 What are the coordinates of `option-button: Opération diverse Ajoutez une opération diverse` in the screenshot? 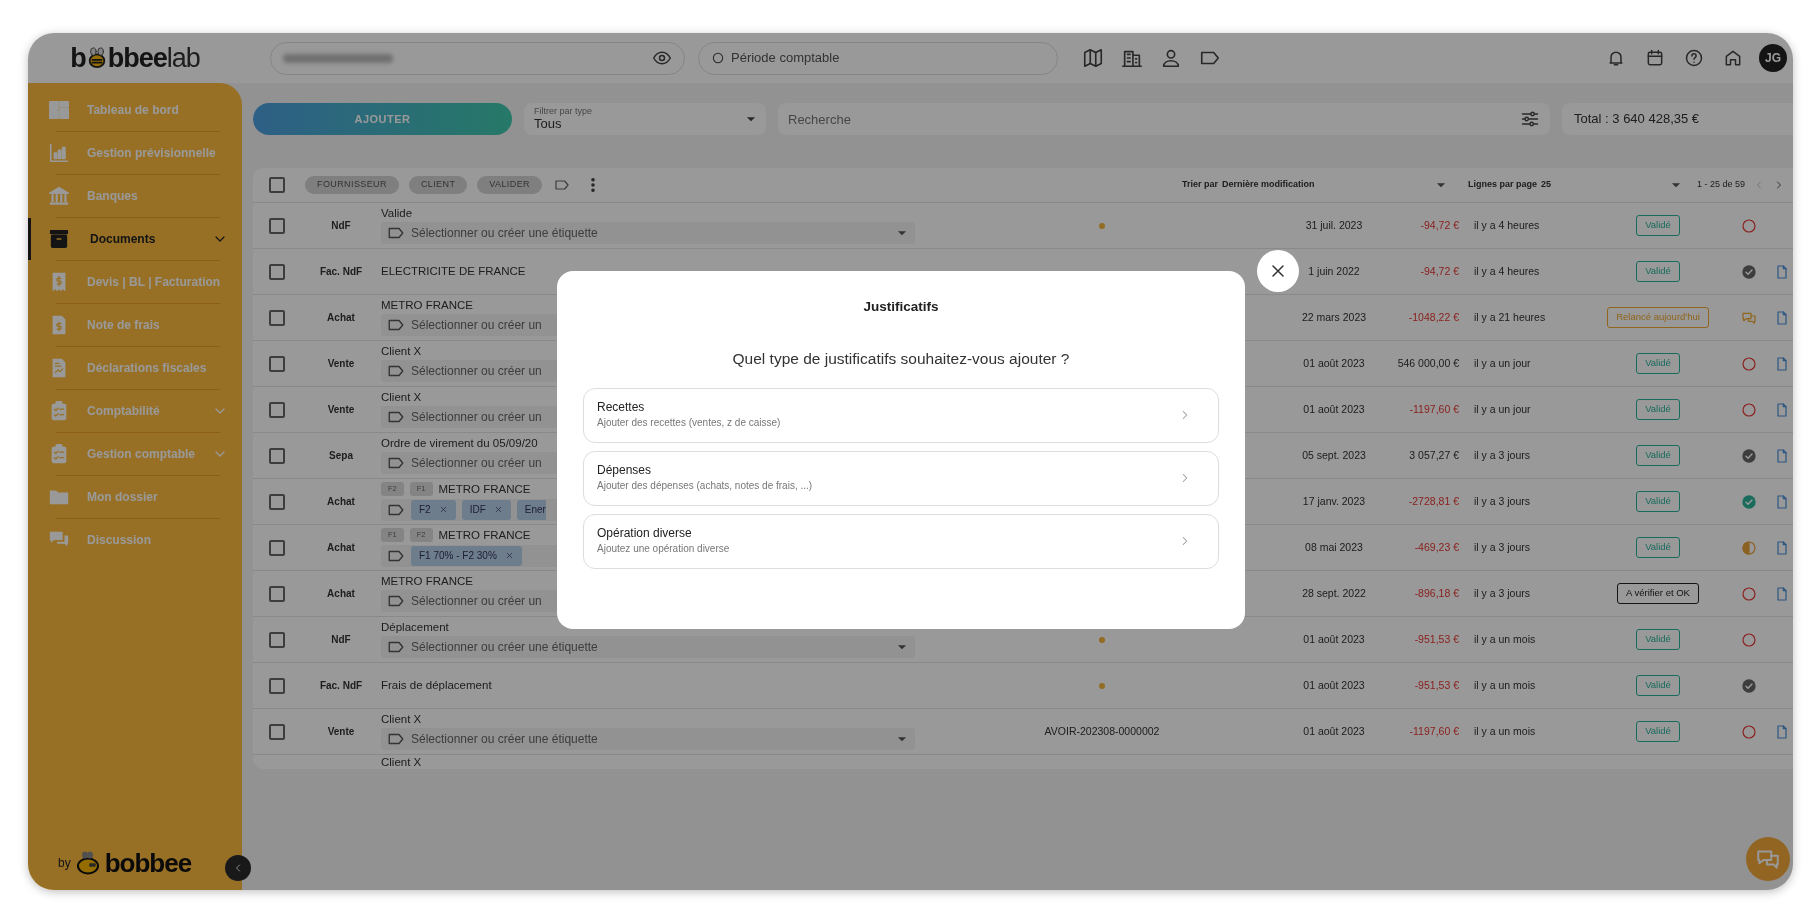 It's located at (901, 541).